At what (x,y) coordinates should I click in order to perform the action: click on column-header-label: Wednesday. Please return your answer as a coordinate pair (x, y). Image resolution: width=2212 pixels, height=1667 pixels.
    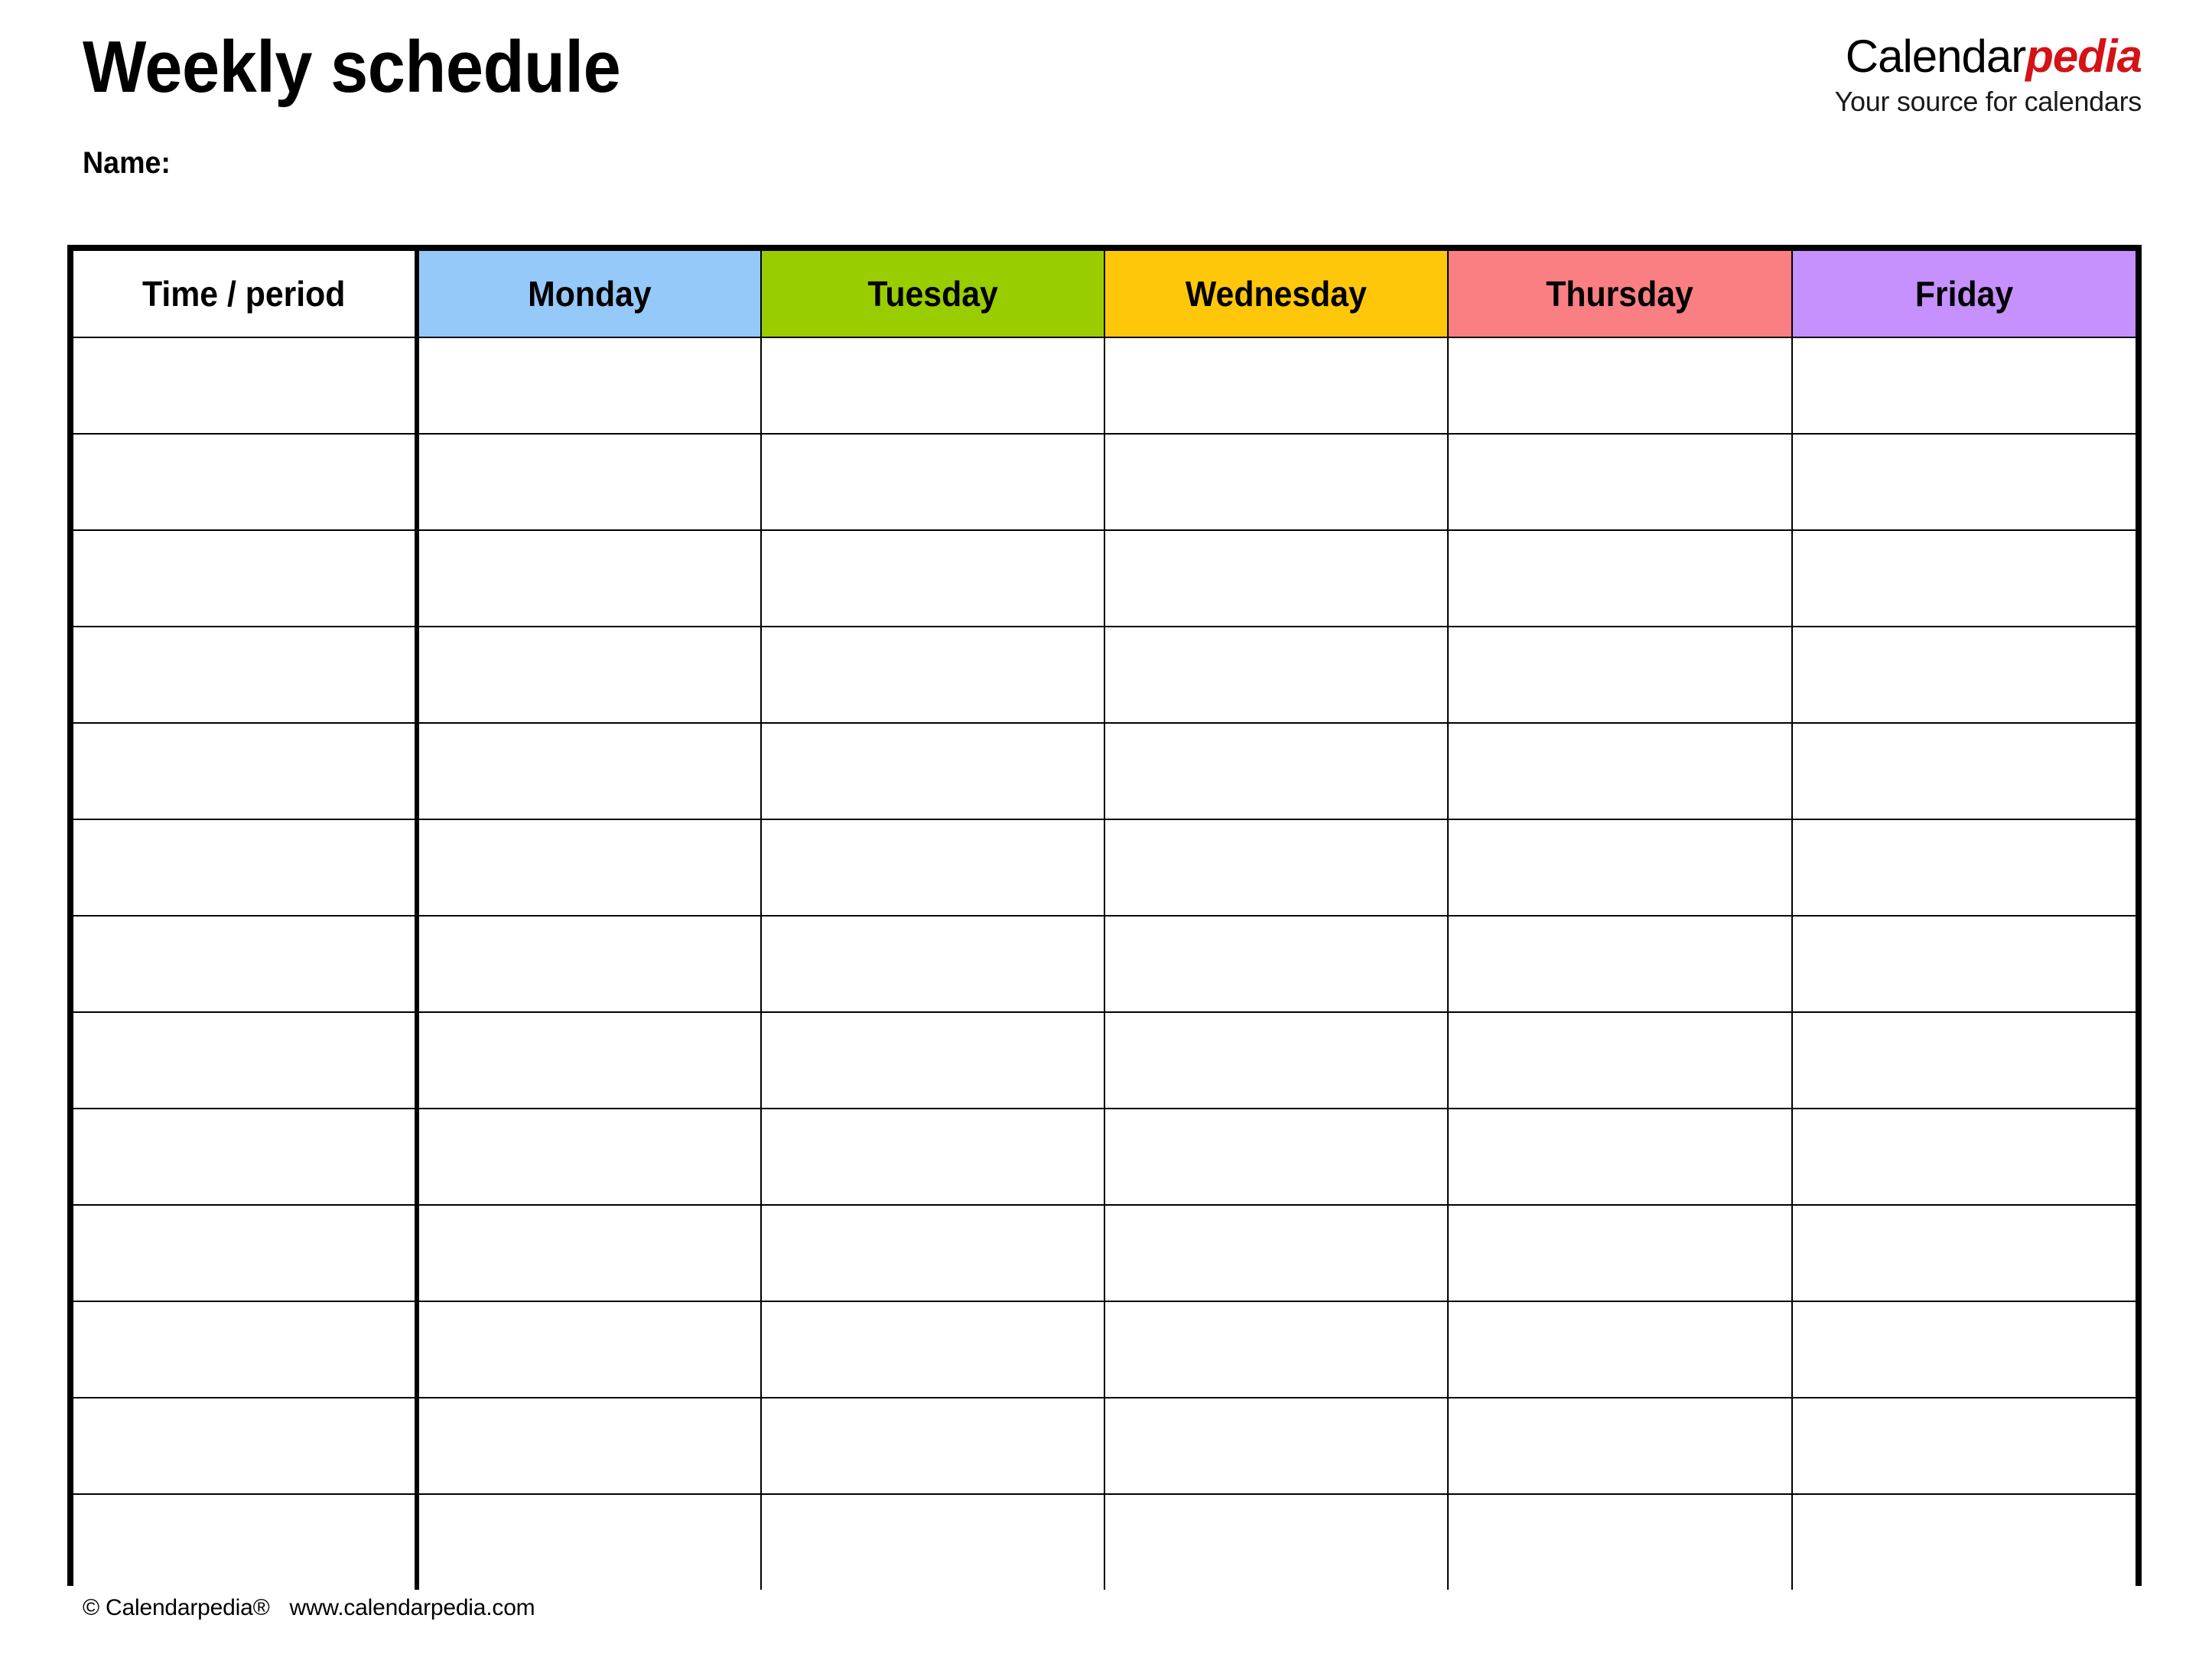
    Looking at the image, I should click on (1277, 294).